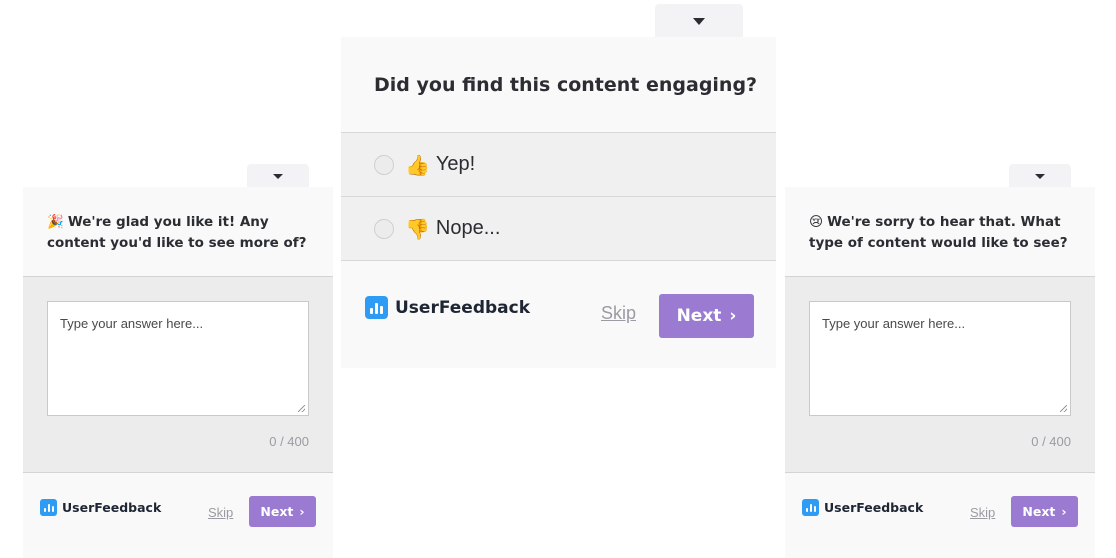 The image size is (1116, 558). I want to click on option-yep: 👍 Yep!, so click(558, 164).